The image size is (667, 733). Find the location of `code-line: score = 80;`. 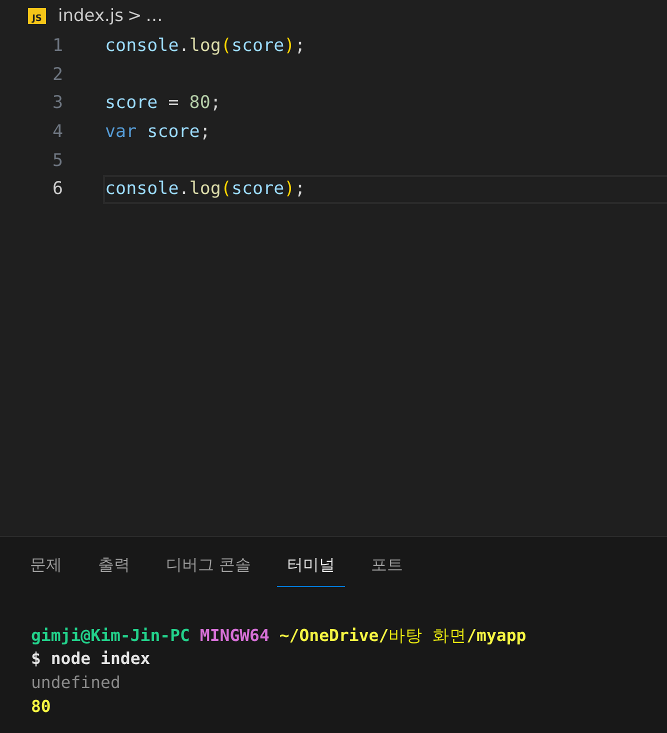

code-line: score = 80; is located at coordinates (163, 103).